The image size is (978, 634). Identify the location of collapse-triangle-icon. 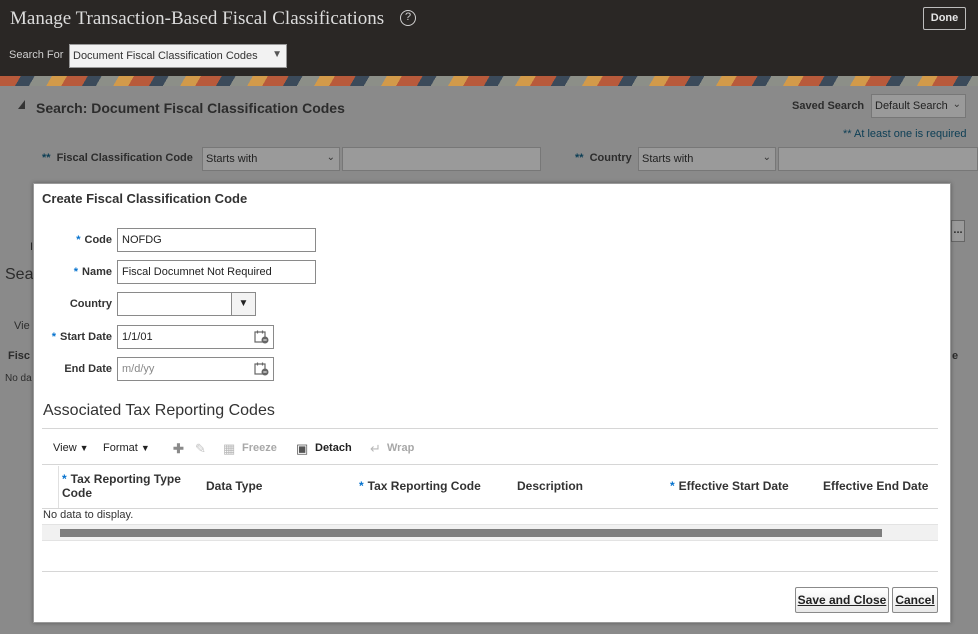
(21, 104).